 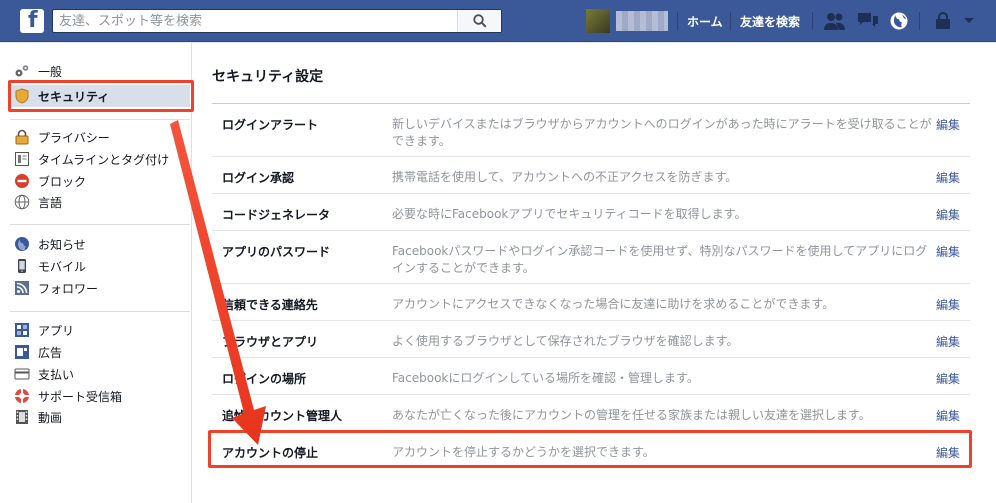 What do you see at coordinates (218, 282) in the screenshot?
I see `annotation-arrow` at bounding box center [218, 282].